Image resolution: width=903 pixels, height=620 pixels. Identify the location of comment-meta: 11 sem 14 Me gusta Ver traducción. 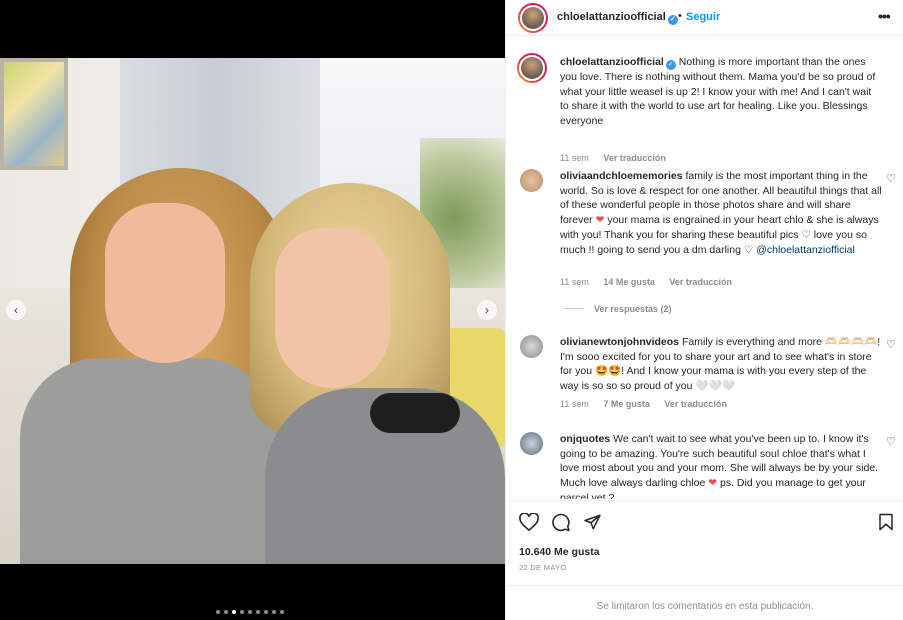
(646, 282).